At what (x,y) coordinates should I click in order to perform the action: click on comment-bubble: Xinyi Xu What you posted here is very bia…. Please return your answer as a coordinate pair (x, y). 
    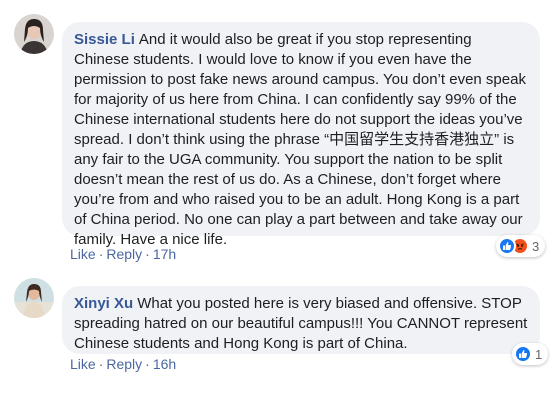
    Looking at the image, I should click on (301, 320).